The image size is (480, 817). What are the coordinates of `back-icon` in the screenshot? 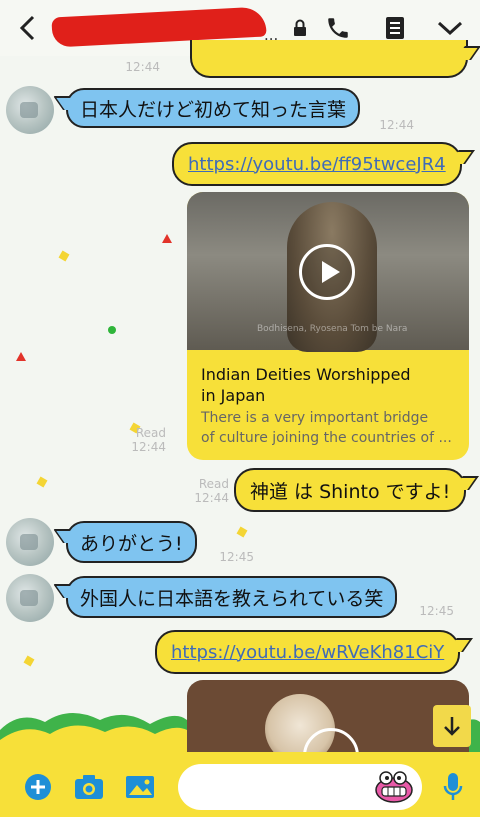 It's located at (27, 28).